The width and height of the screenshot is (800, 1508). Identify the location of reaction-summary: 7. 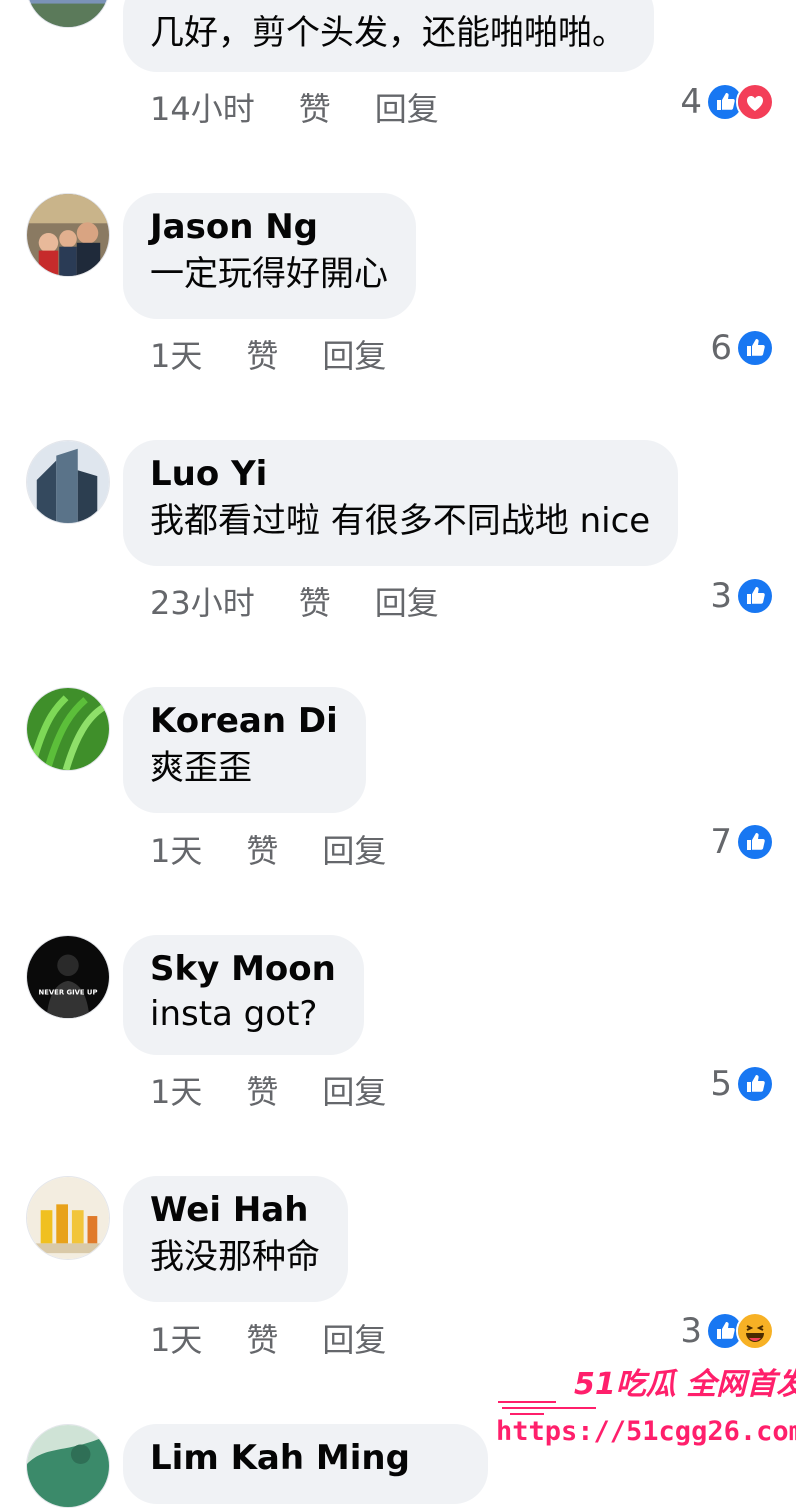
(742, 842).